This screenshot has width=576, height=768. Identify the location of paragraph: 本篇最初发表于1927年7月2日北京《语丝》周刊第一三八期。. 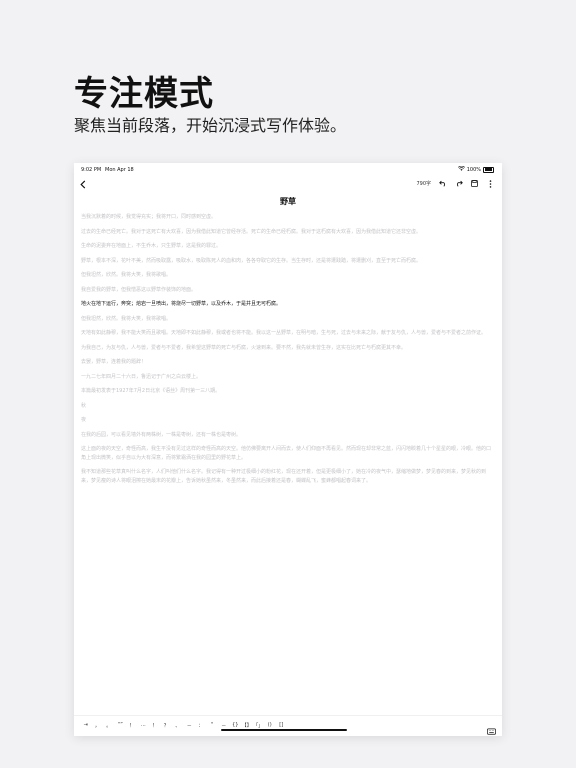
(288, 391).